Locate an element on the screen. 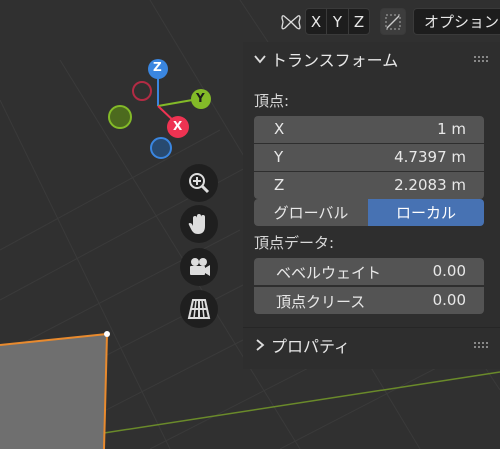  mirror-y-button: Y is located at coordinates (337, 21).